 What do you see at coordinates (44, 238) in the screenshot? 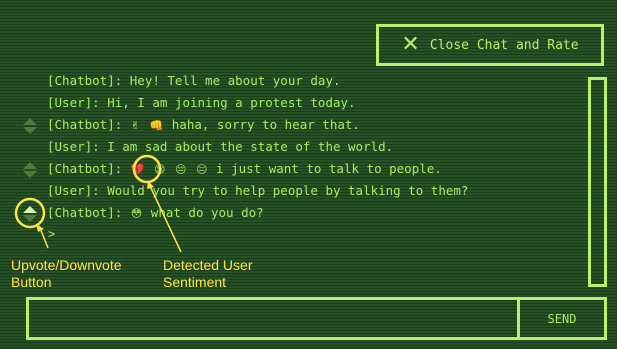
I see `vote-arrow-line` at bounding box center [44, 238].